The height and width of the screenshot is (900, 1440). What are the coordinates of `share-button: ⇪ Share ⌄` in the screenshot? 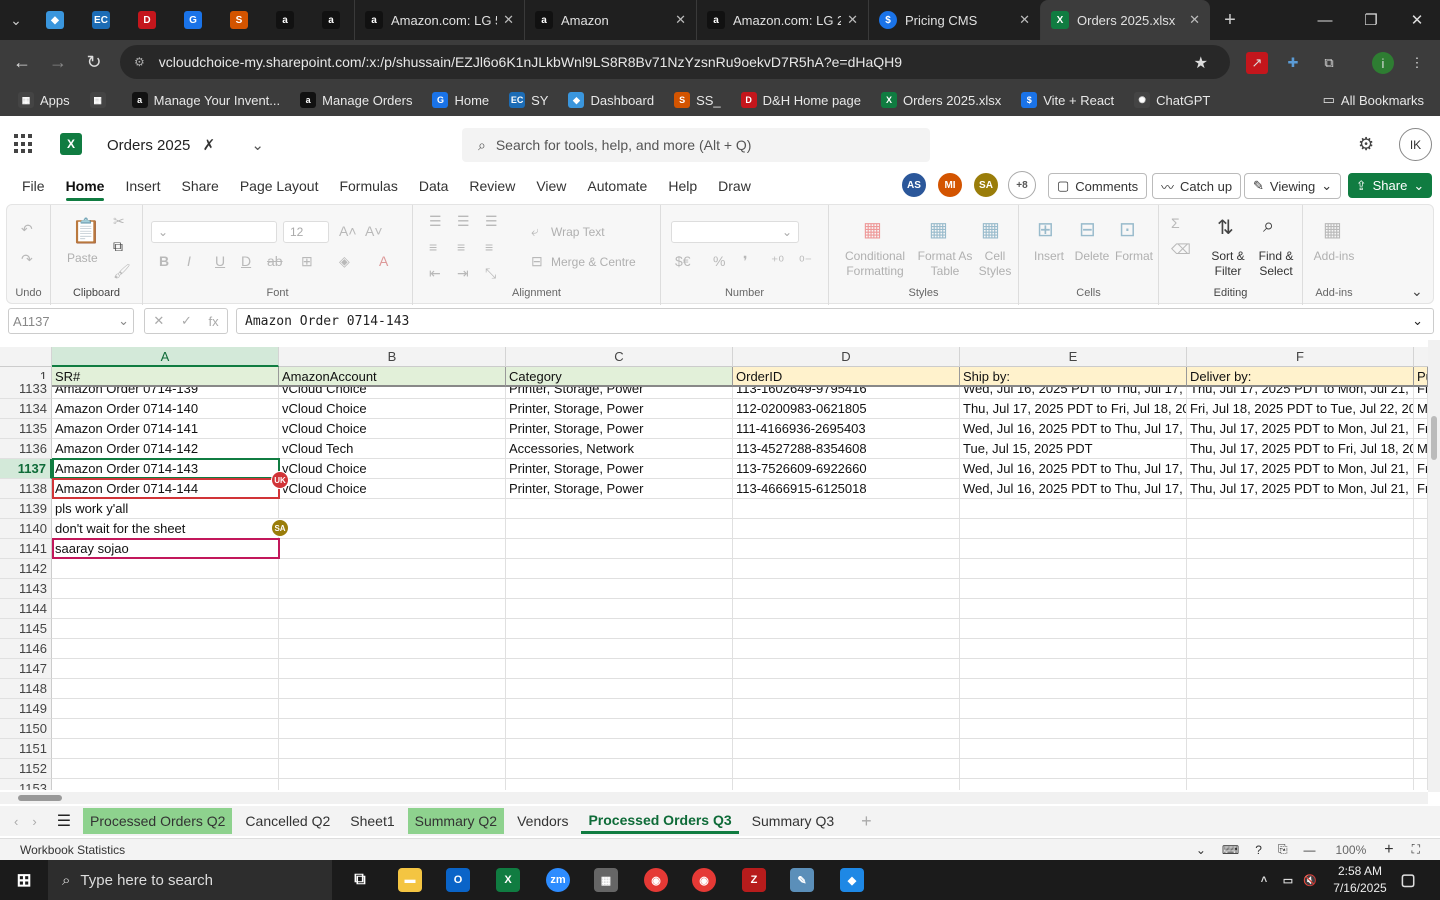 It's located at (1390, 185).